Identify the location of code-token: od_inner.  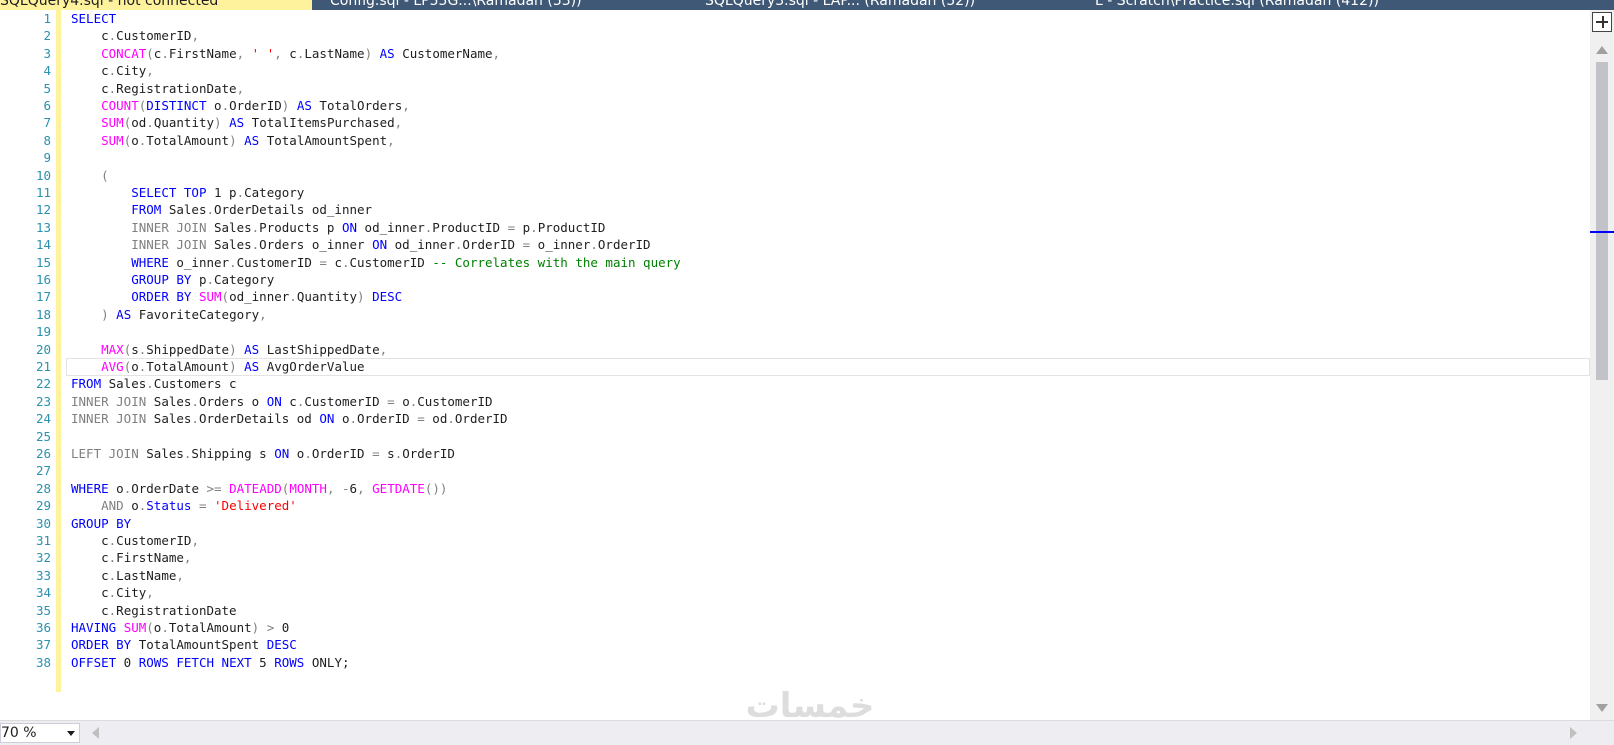
(421, 245).